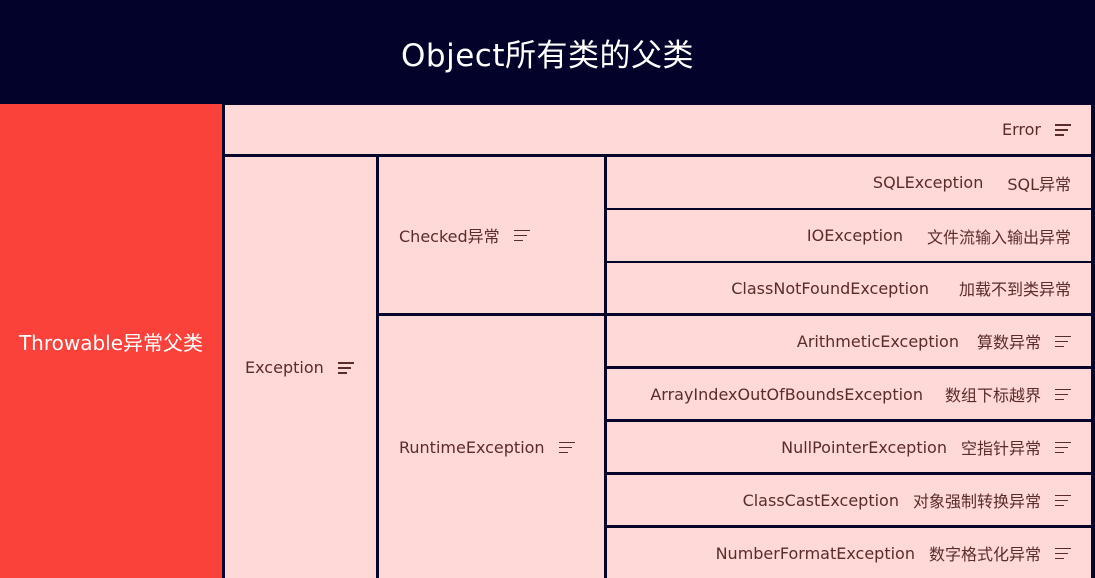 This screenshot has height=578, width=1095. I want to click on leaf-desc: 加载不到类异常, so click(1014, 289).